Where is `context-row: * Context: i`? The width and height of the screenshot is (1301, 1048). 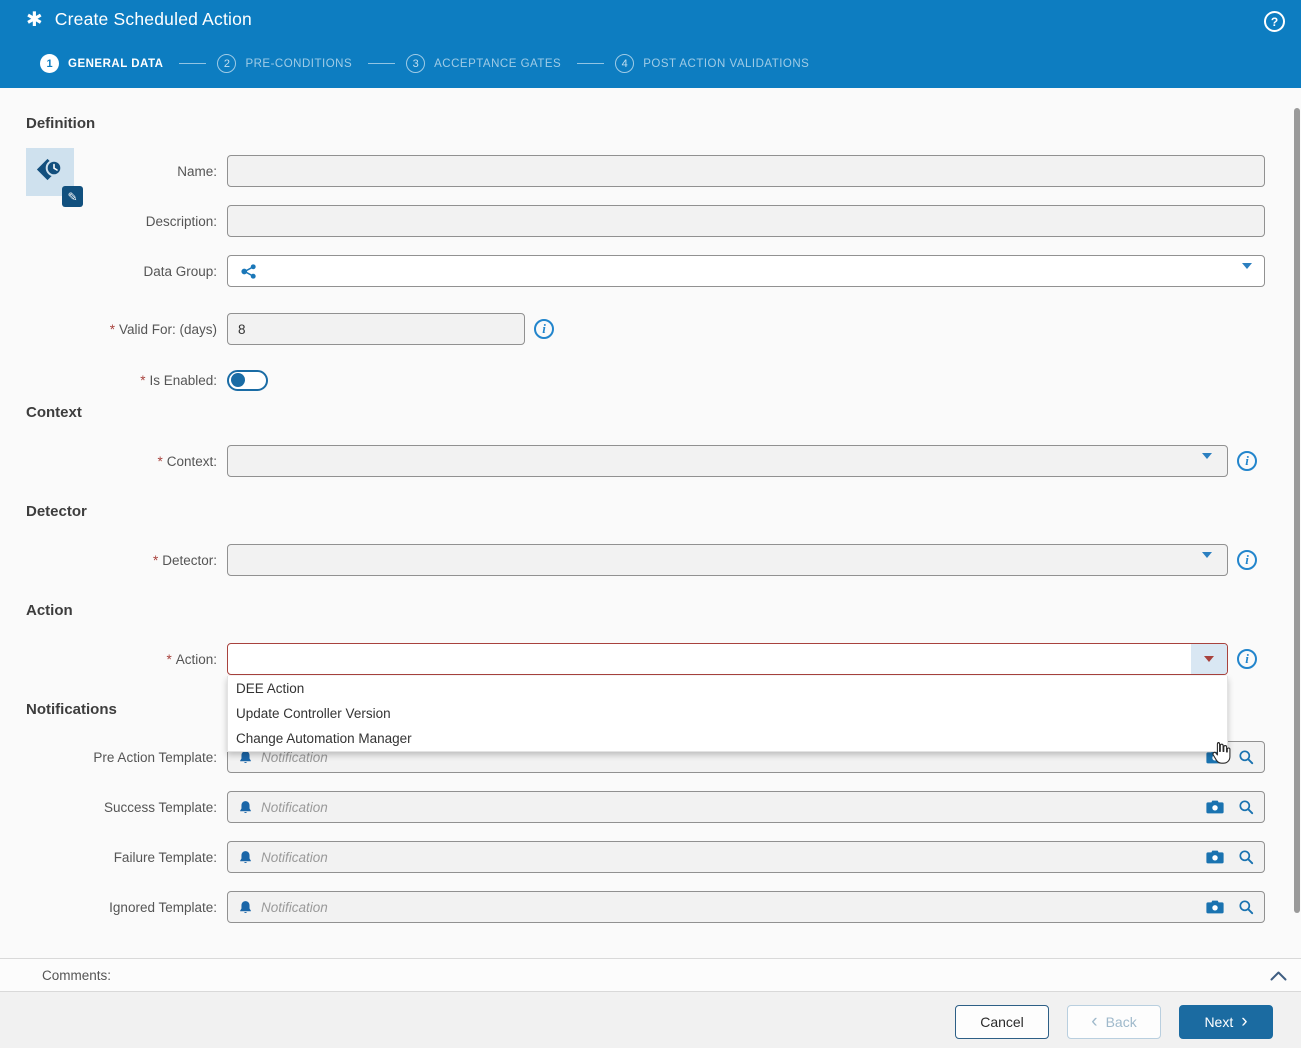 context-row: * Context: i is located at coordinates (641, 461).